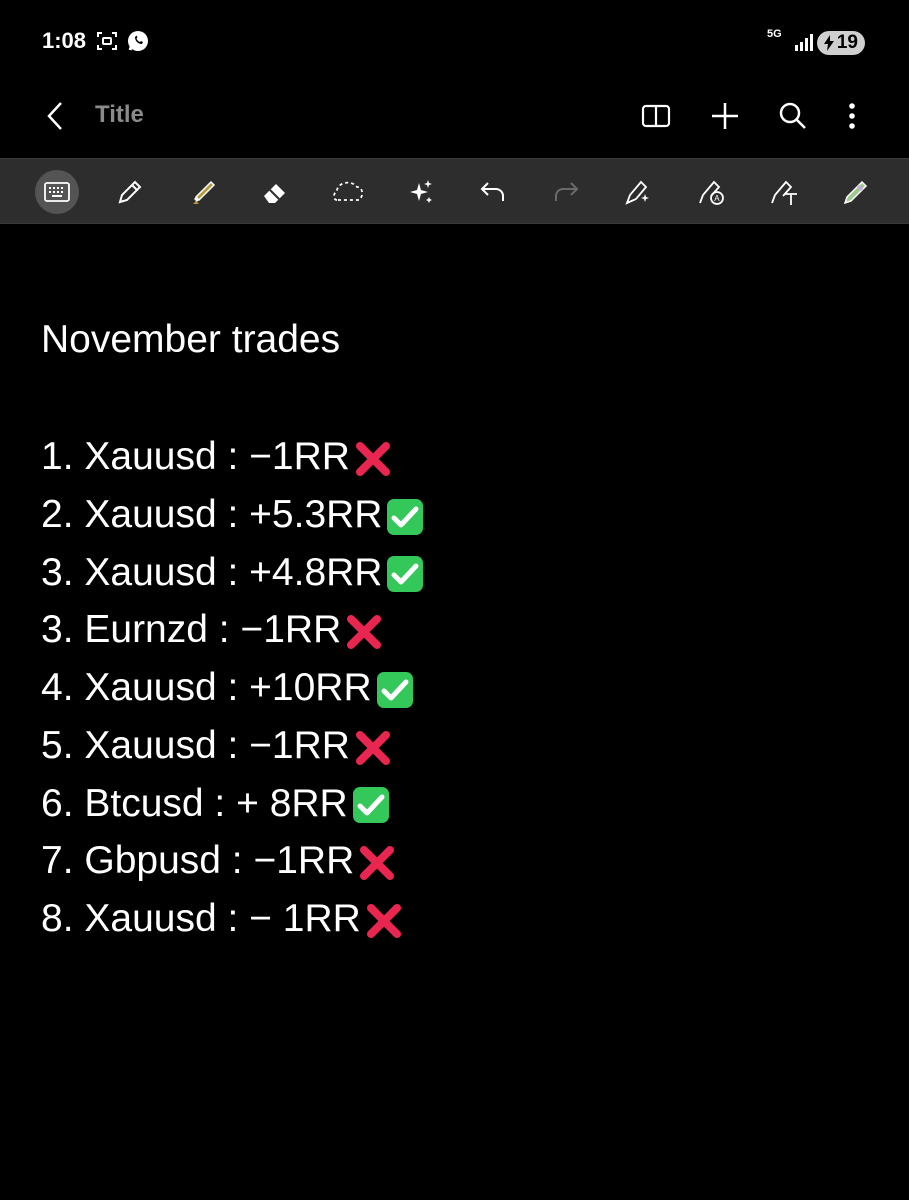  I want to click on whatsapp-icon, so click(138, 43).